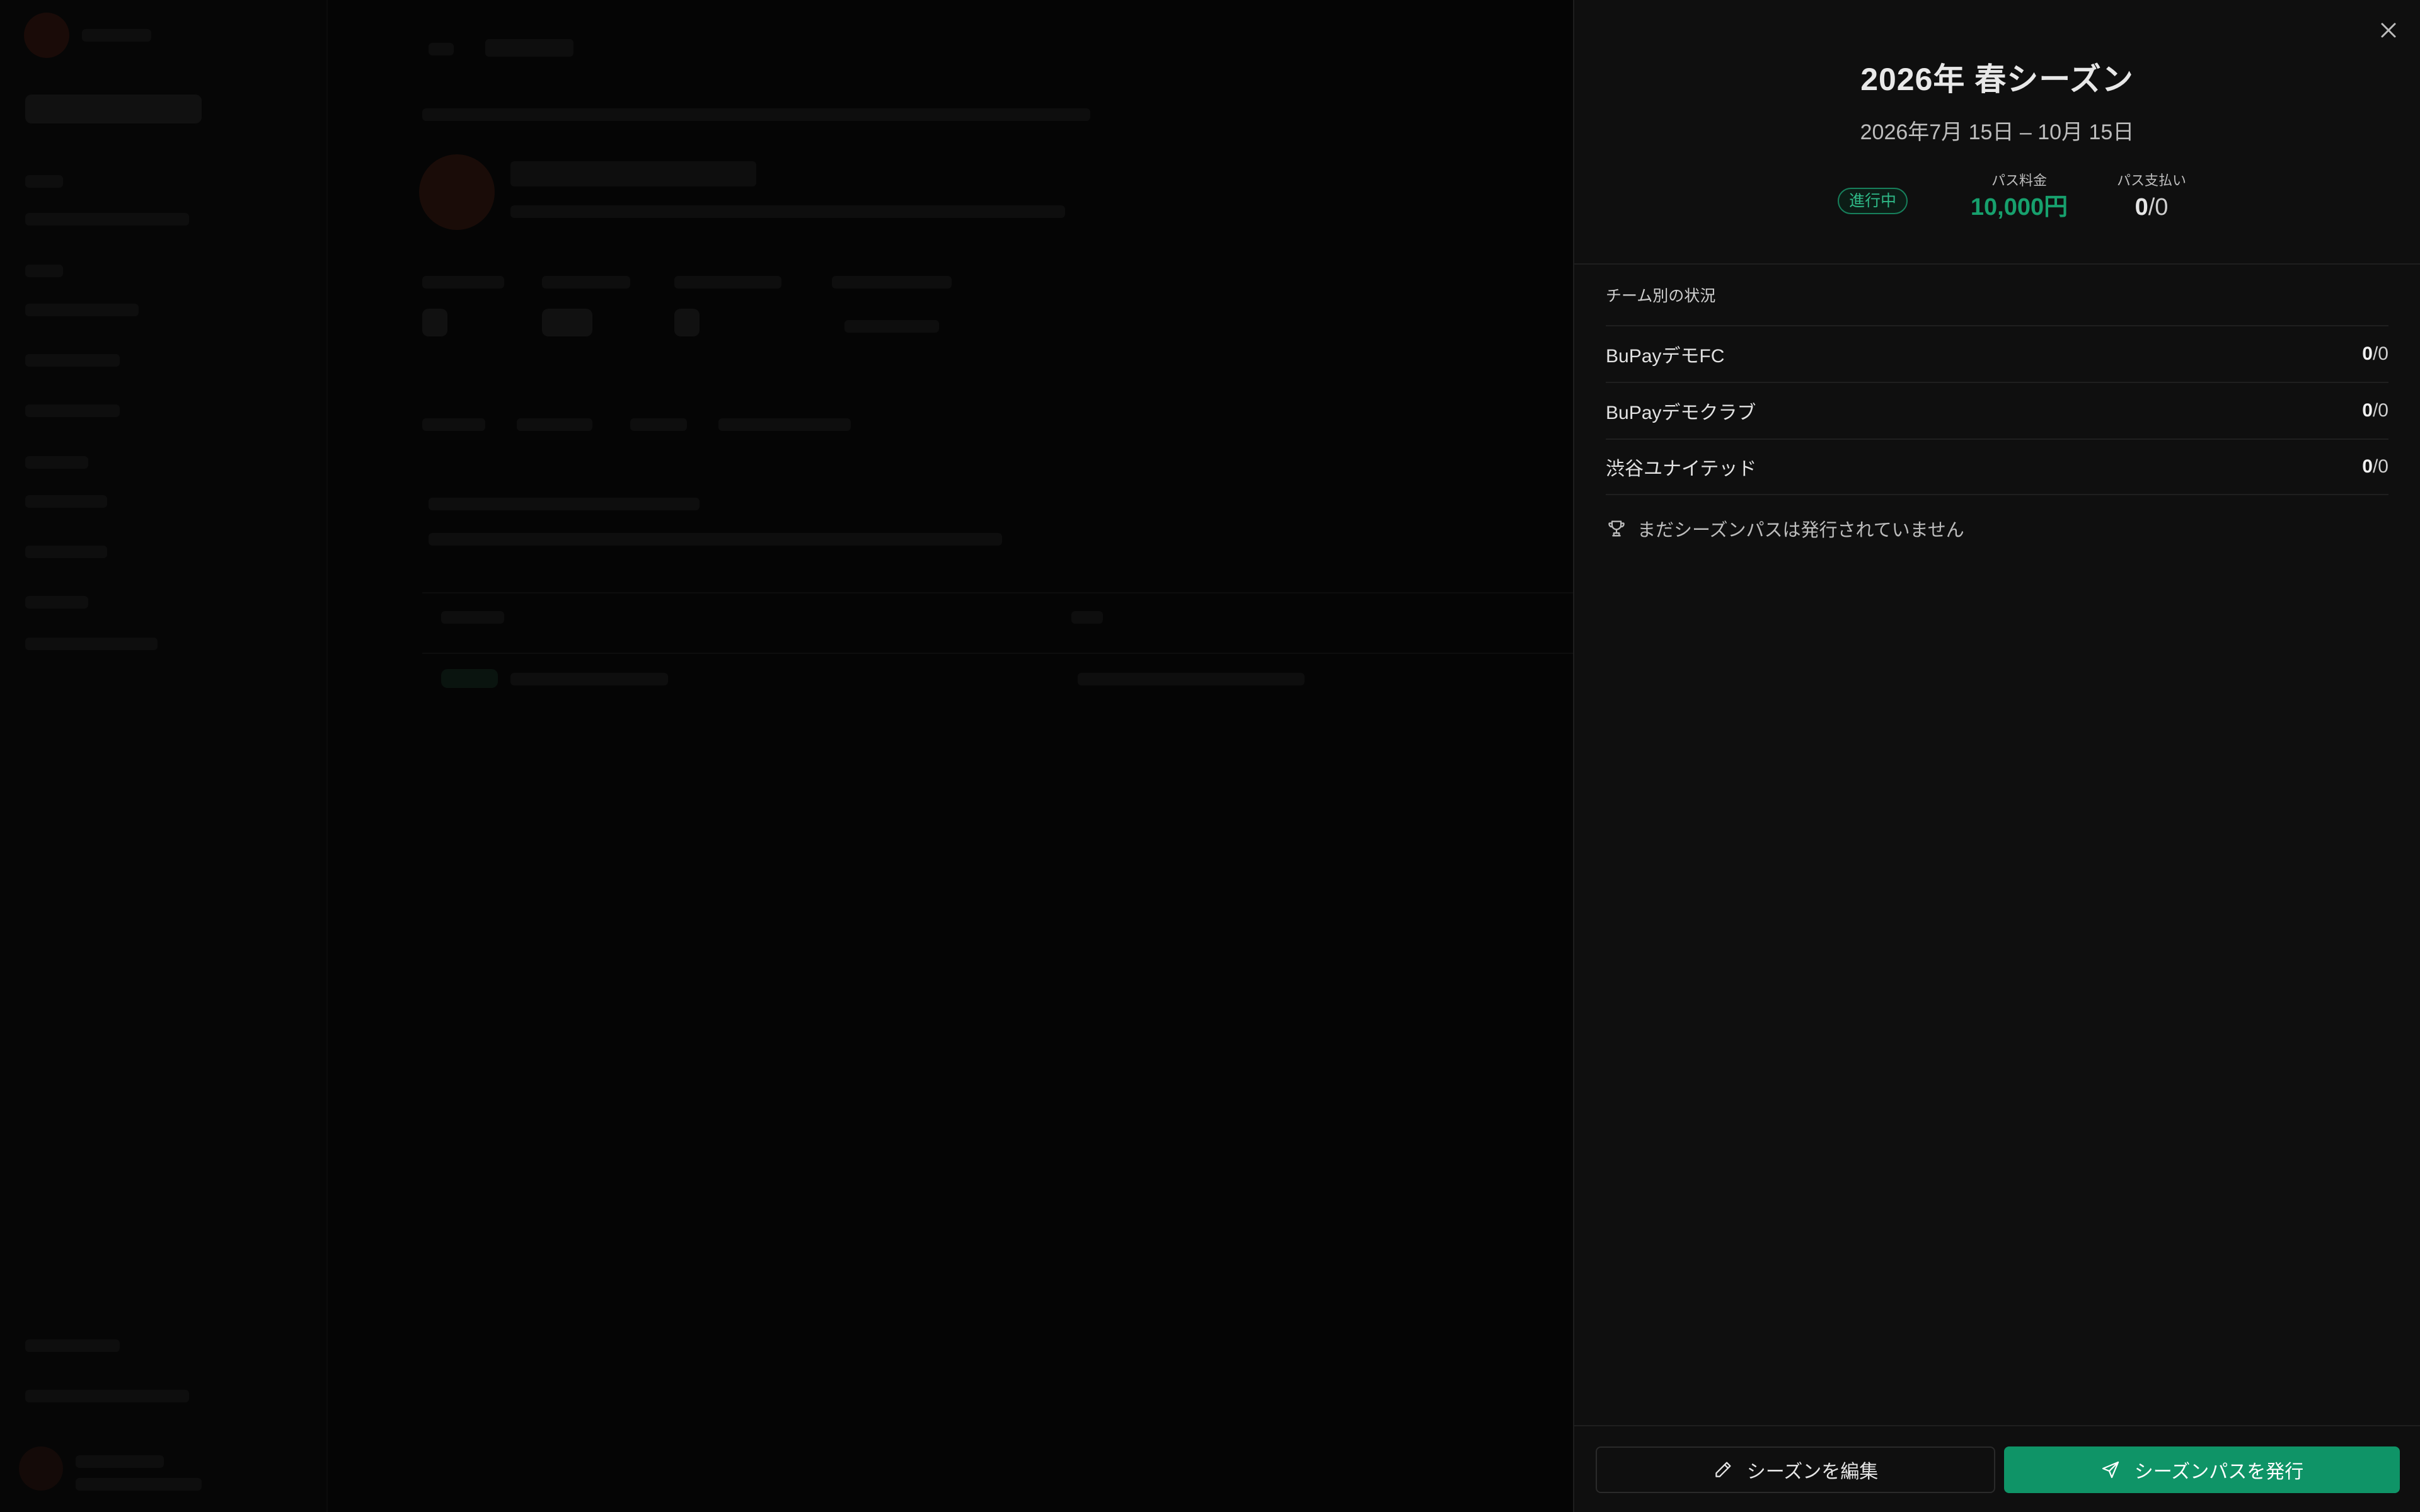  What do you see at coordinates (1997, 466) in the screenshot?
I see `team-row: 渋谷ユナイテッド 0/0` at bounding box center [1997, 466].